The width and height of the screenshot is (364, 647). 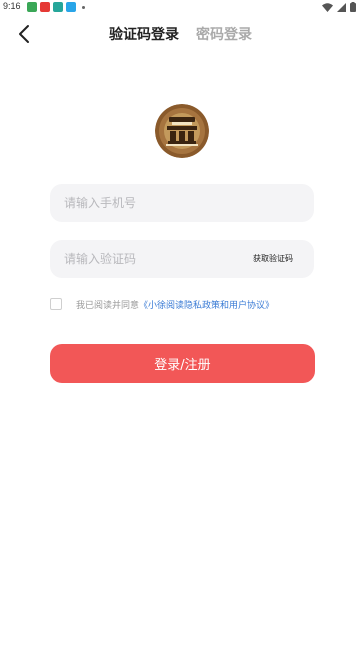 I want to click on brand-logo-icon, so click(x=182, y=131).